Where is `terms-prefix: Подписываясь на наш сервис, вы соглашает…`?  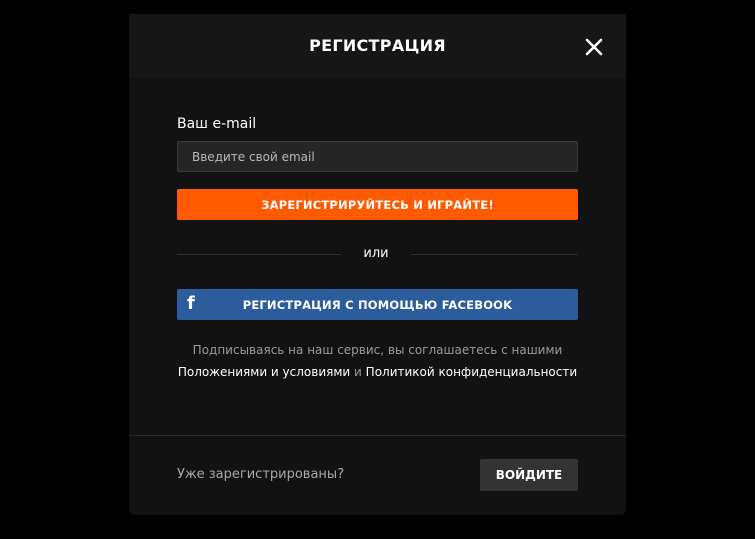 terms-prefix: Подписываясь на наш сервис, вы соглашает… is located at coordinates (377, 350).